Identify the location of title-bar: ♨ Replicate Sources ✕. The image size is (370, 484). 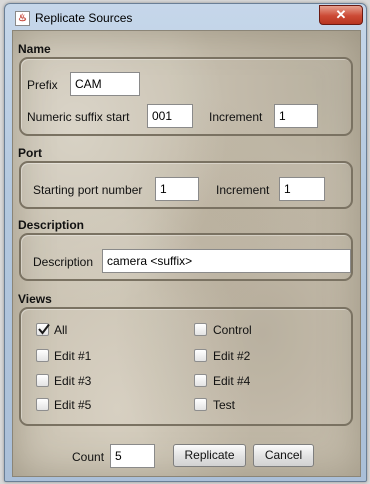
(185, 18).